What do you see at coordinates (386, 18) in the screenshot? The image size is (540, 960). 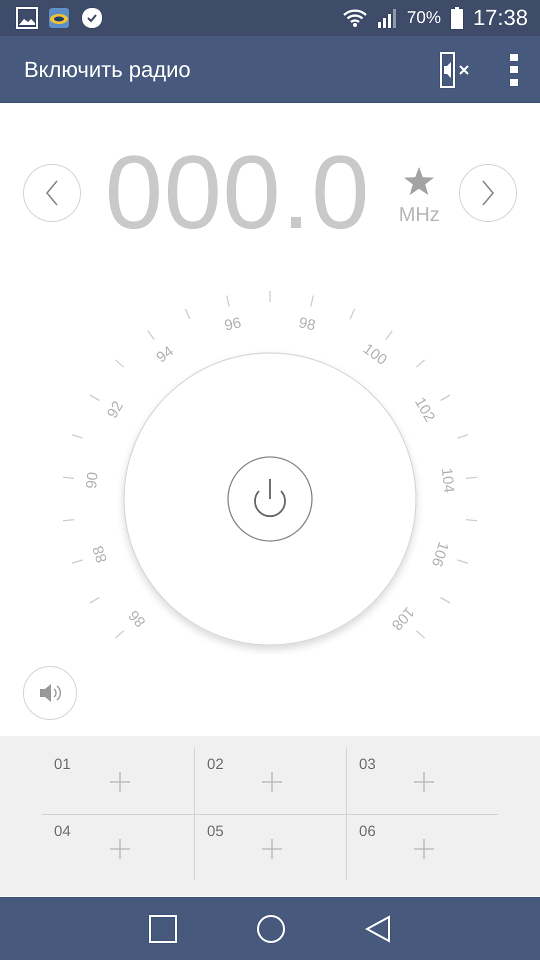 I see `signal-icon` at bounding box center [386, 18].